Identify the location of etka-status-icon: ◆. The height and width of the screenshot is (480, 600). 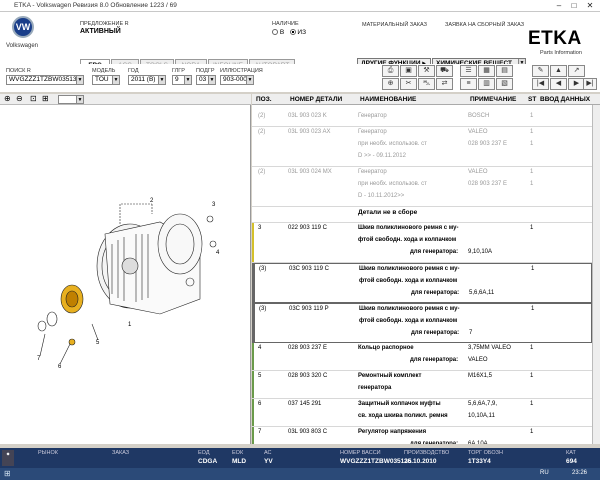
(8, 458).